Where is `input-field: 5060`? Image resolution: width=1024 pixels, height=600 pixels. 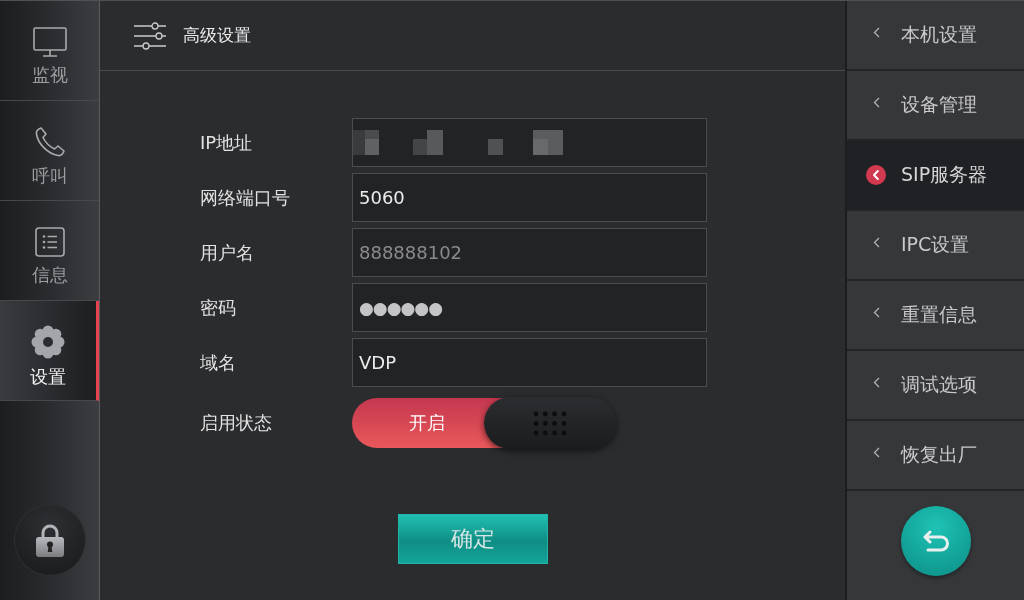
input-field: 5060 is located at coordinates (529, 197).